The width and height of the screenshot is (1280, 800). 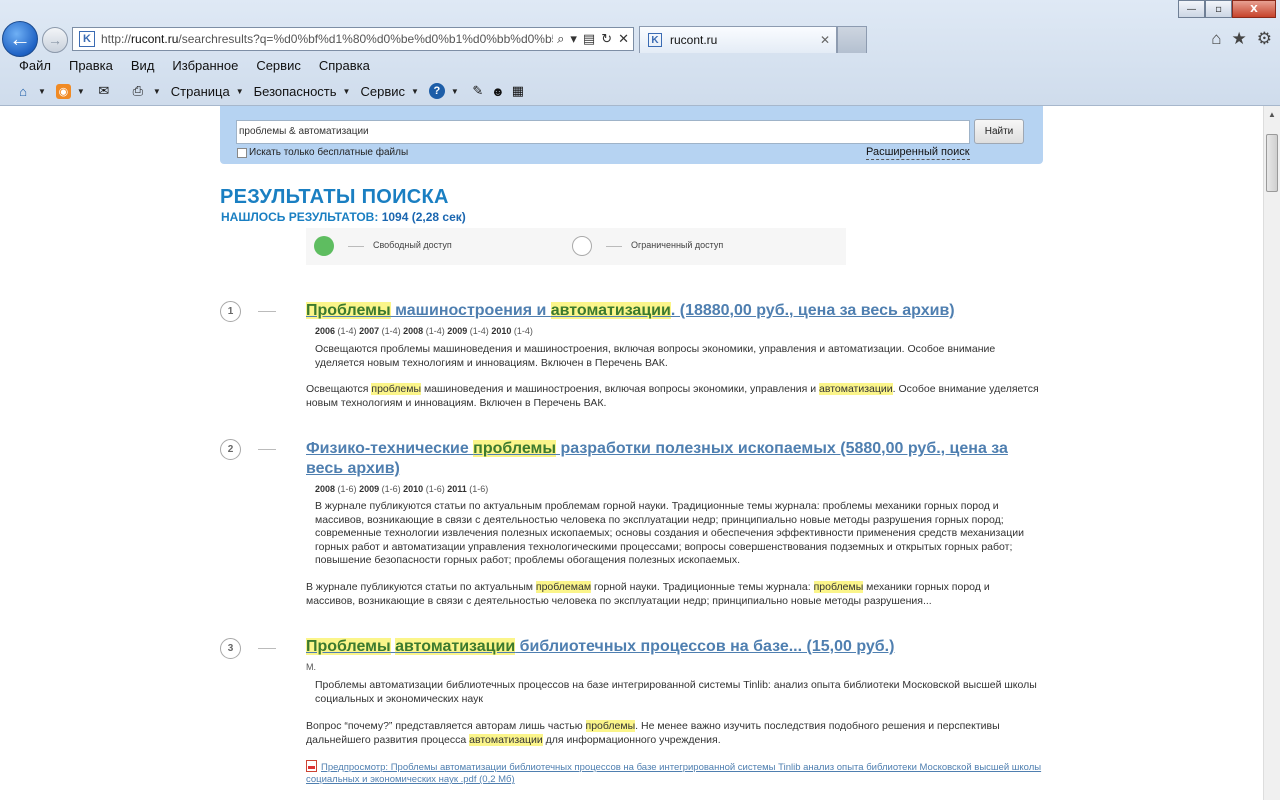 I want to click on print-icon: ⎙, so click(x=138, y=91).